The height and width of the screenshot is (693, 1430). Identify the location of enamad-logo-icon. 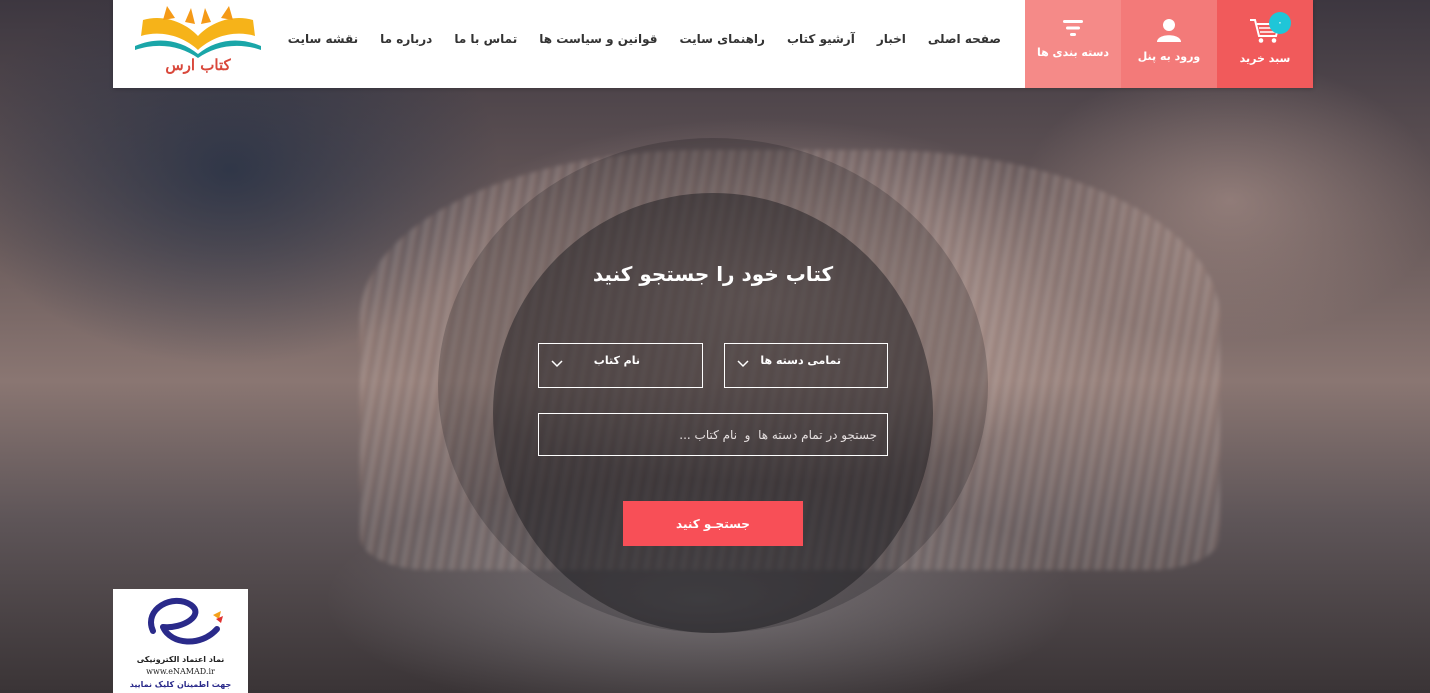
(185, 621).